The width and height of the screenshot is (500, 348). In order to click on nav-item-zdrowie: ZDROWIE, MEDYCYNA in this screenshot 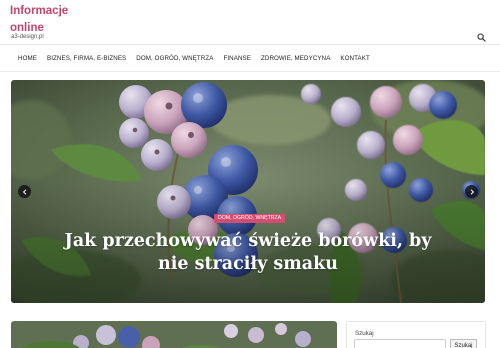, I will do `click(295, 58)`.